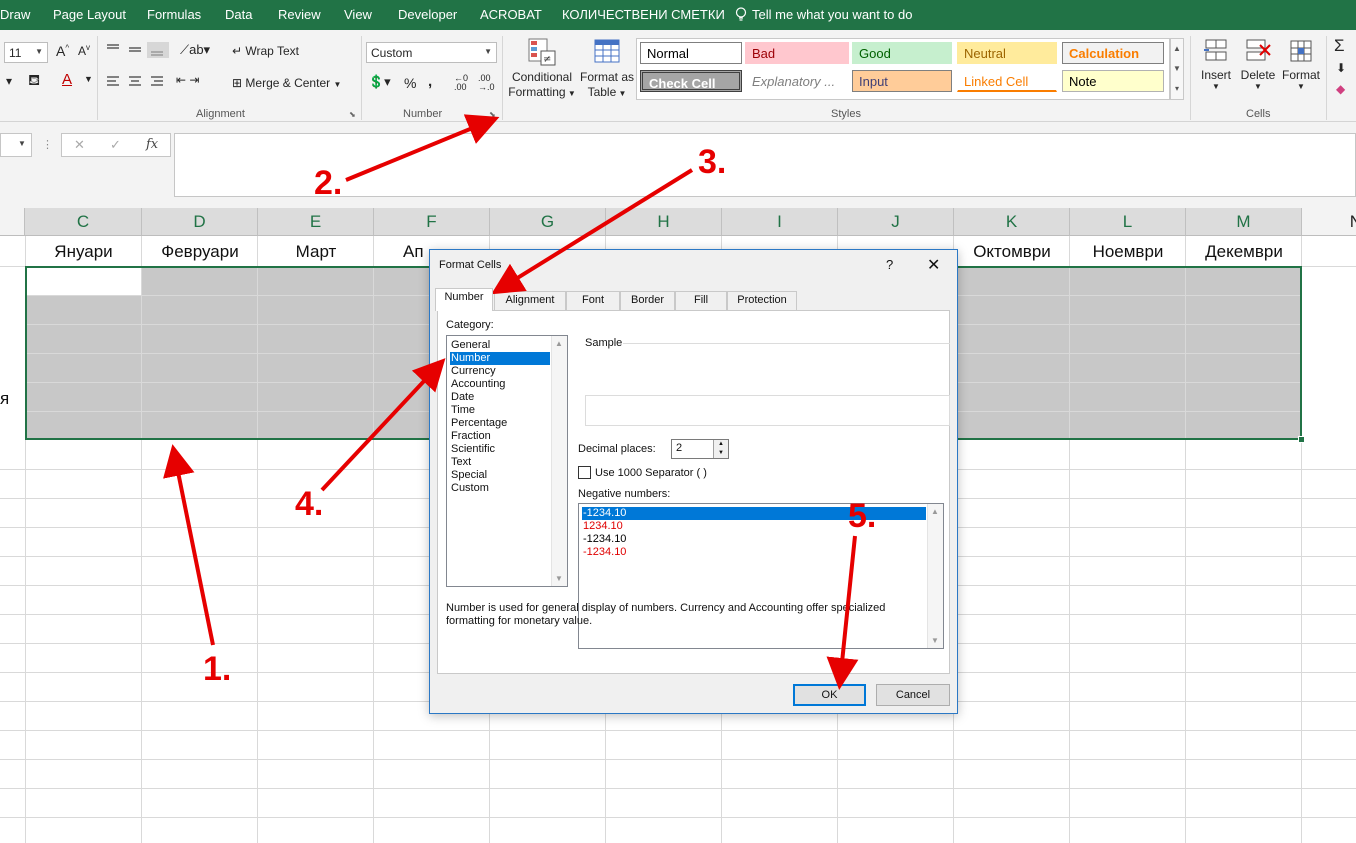  I want to click on annotation-label-2: 2., so click(328, 183).